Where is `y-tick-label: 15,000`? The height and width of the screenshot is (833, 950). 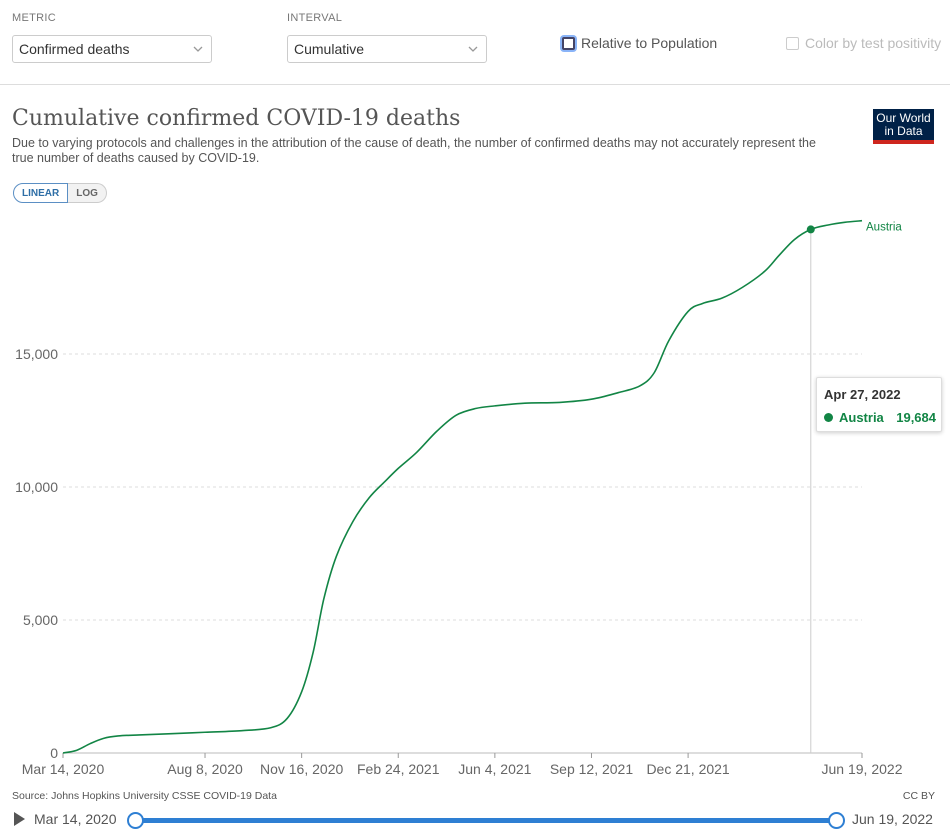 y-tick-label: 15,000 is located at coordinates (36, 354).